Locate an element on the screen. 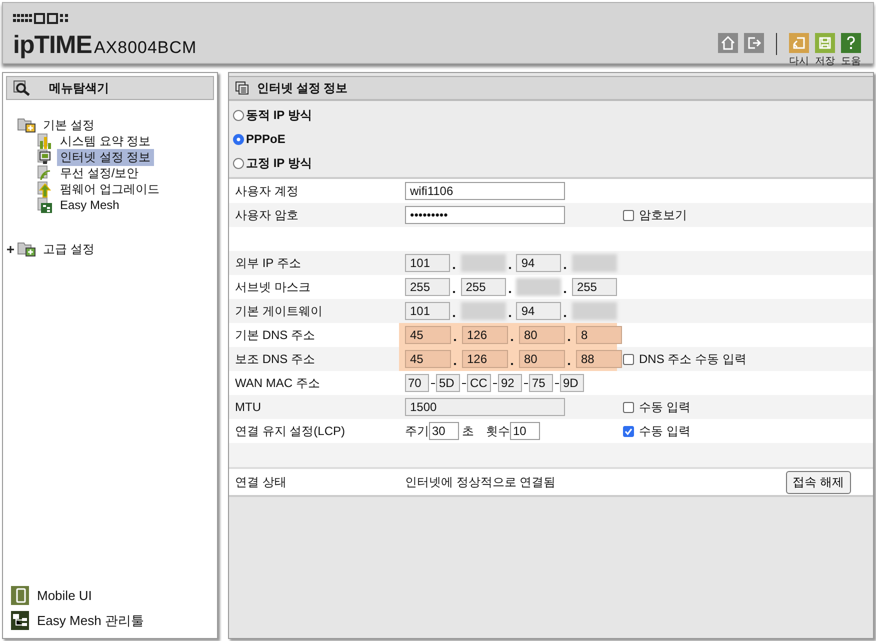 This screenshot has height=641, width=876. toolbar-button: 저장 is located at coordinates (825, 50).